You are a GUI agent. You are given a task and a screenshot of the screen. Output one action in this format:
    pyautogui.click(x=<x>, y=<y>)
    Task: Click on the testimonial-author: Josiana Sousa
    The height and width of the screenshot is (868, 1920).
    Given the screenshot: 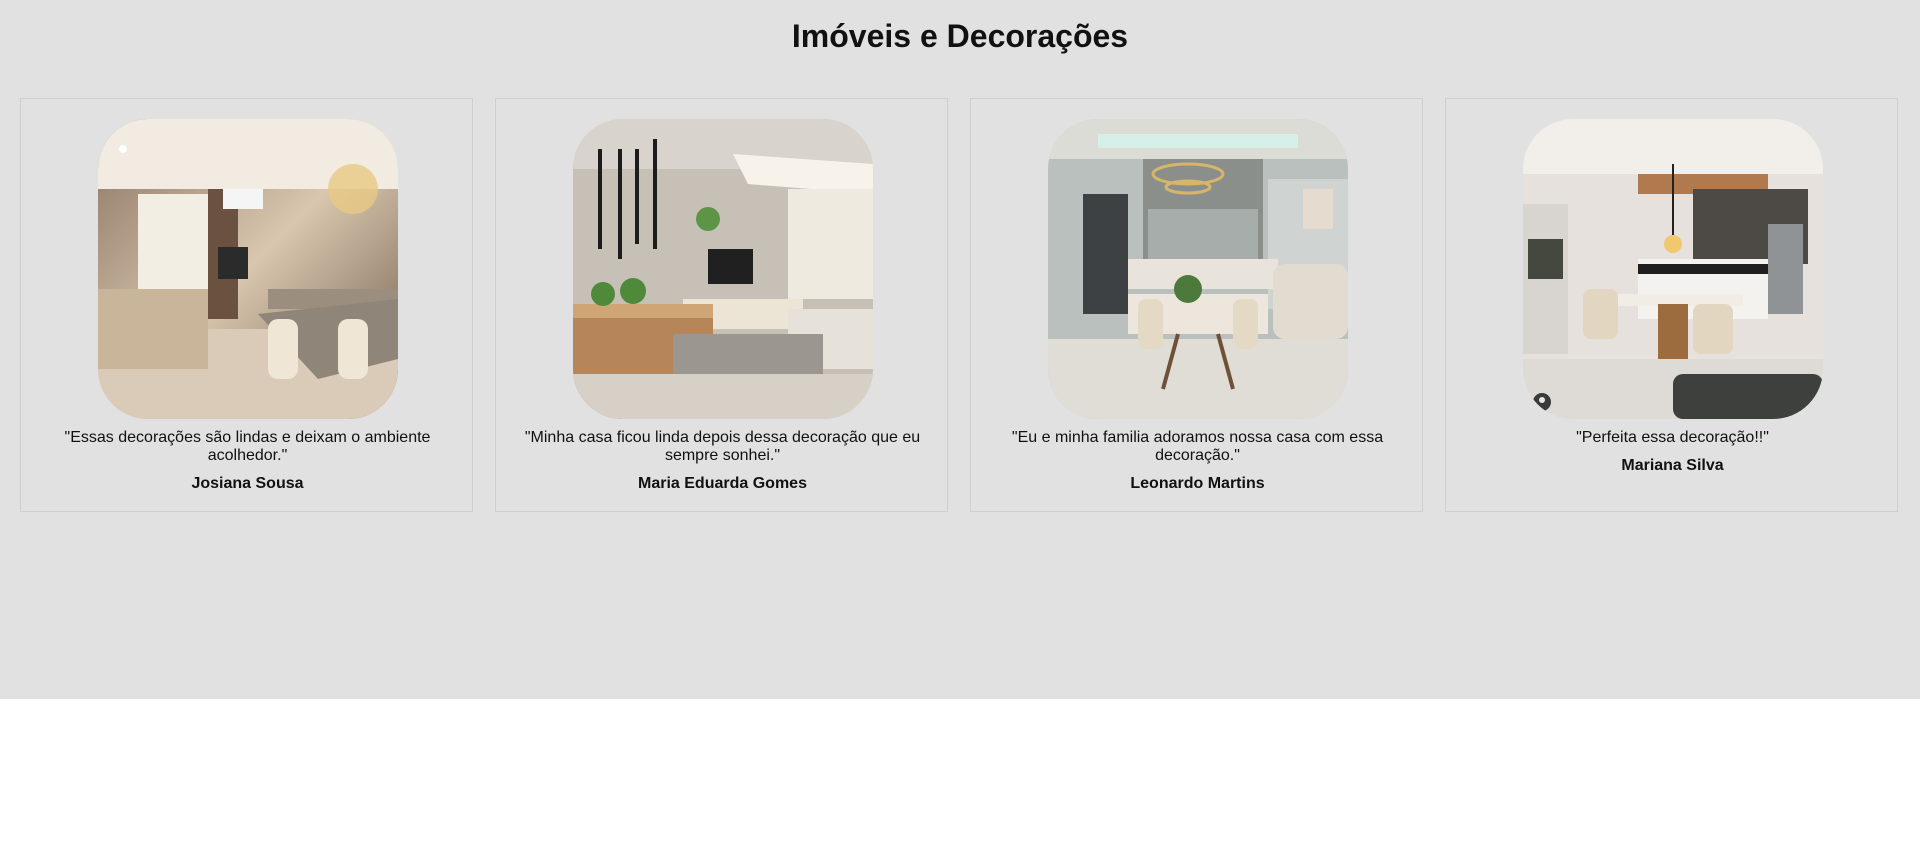 What is the action you would take?
    pyautogui.click(x=247, y=483)
    